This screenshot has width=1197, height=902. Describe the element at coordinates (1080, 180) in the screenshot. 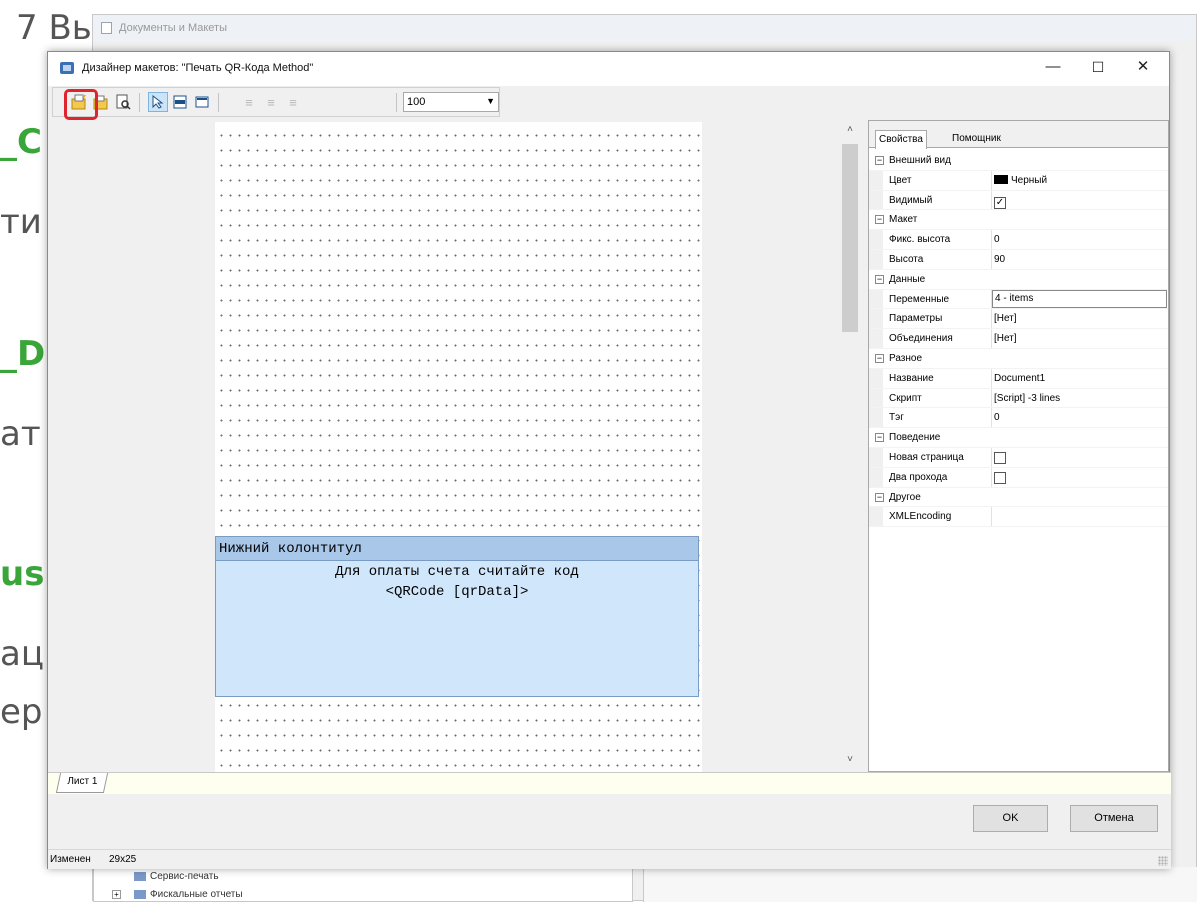

I see `property-value: Черный` at that location.